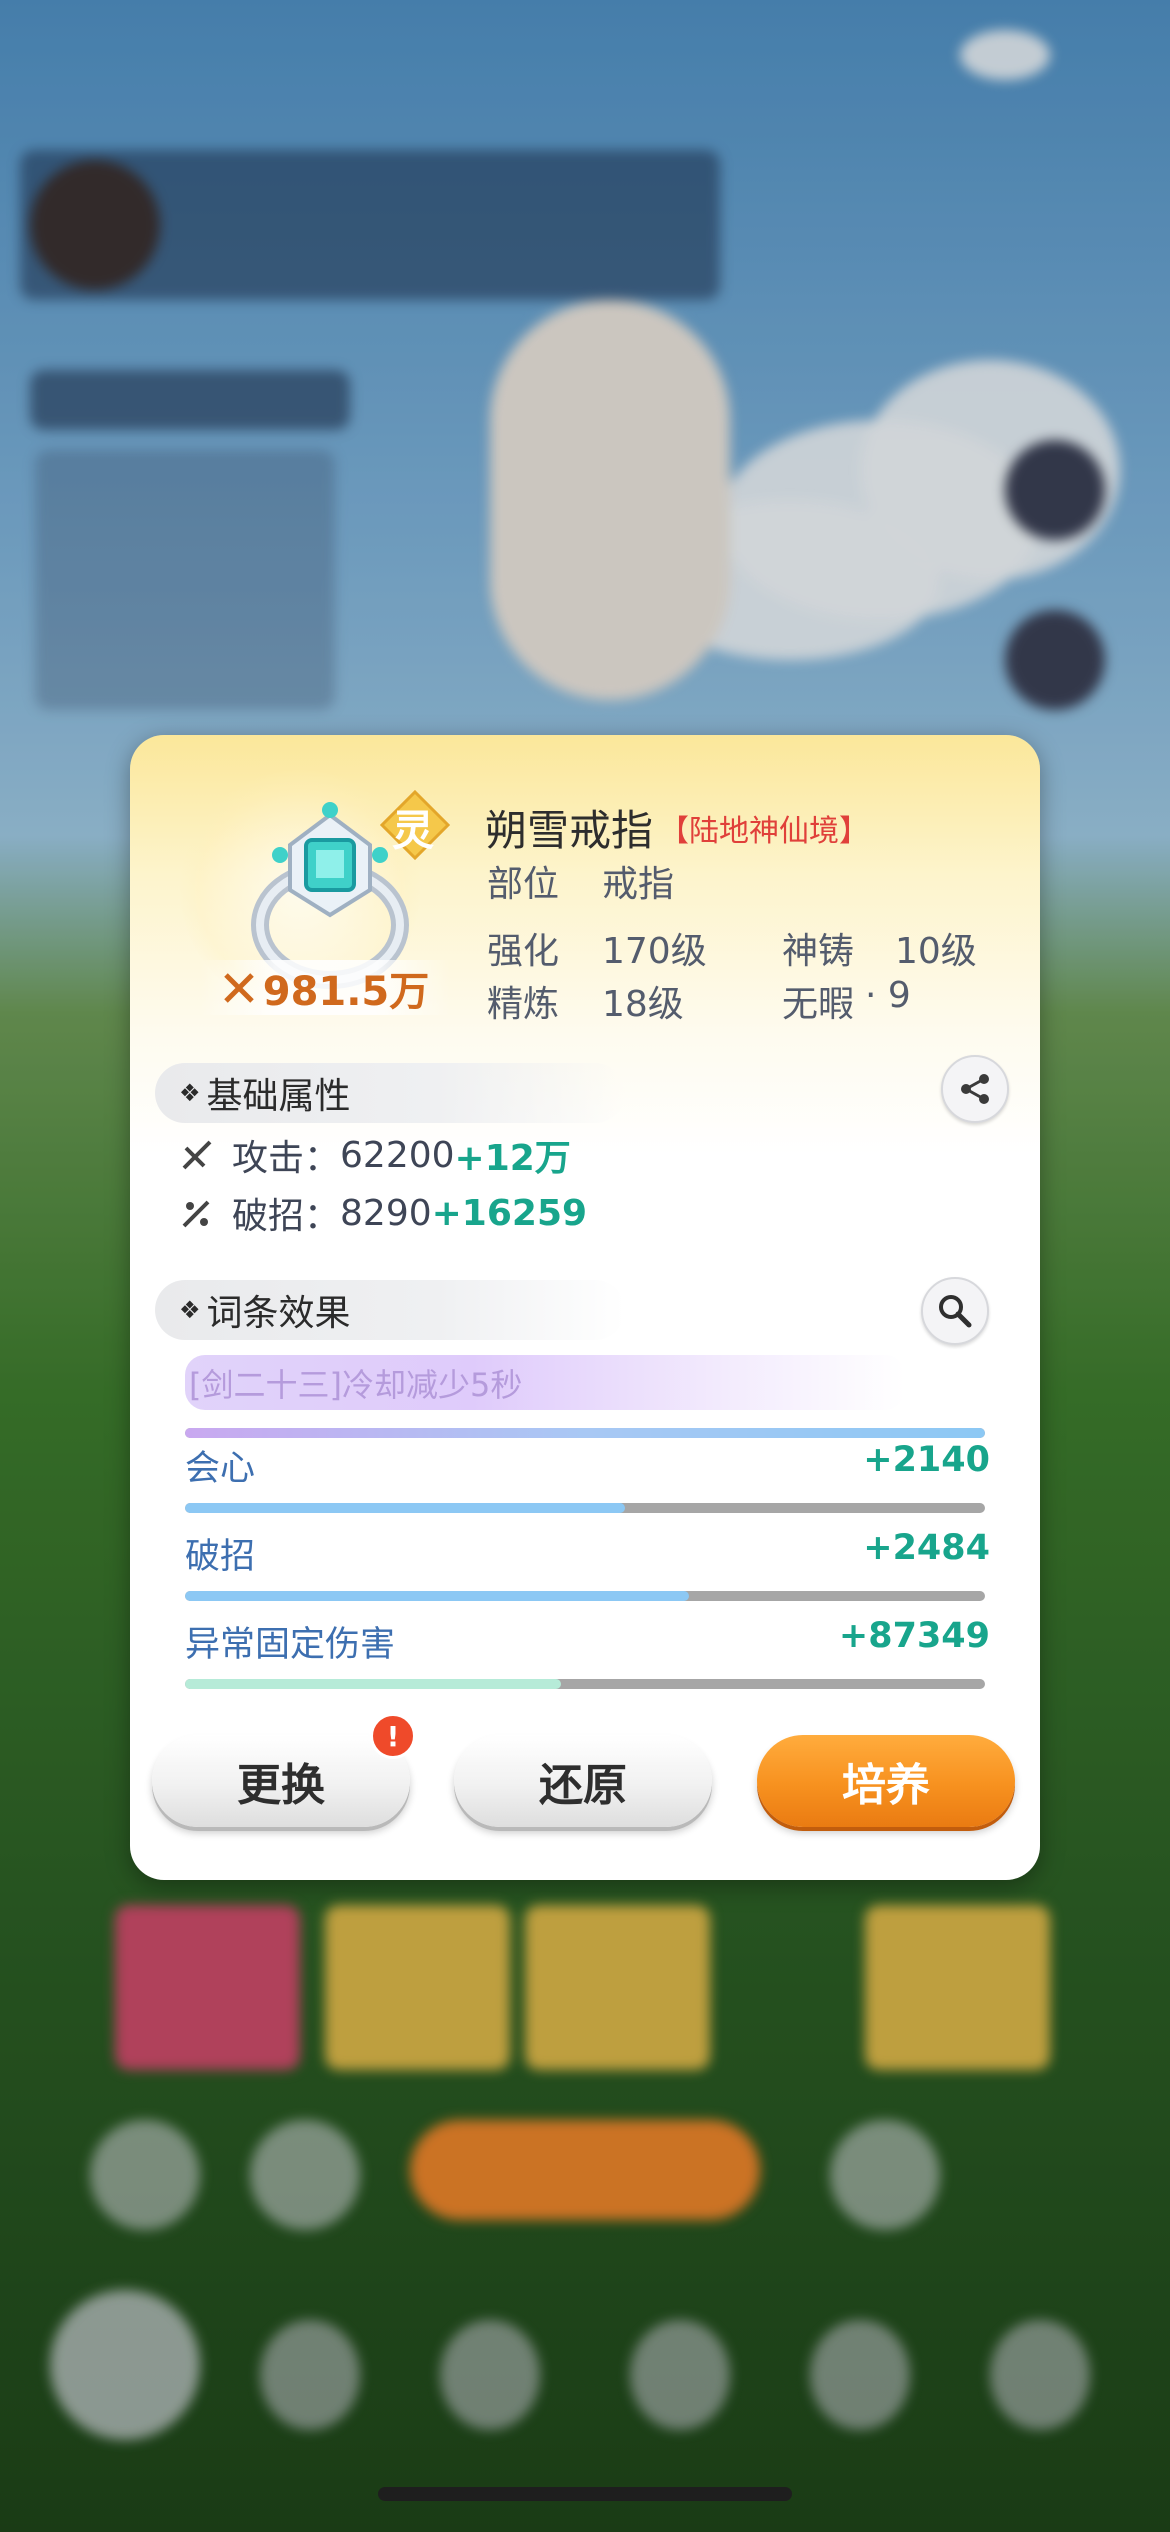  I want to click on special-effect-bar, so click(585, 1433).